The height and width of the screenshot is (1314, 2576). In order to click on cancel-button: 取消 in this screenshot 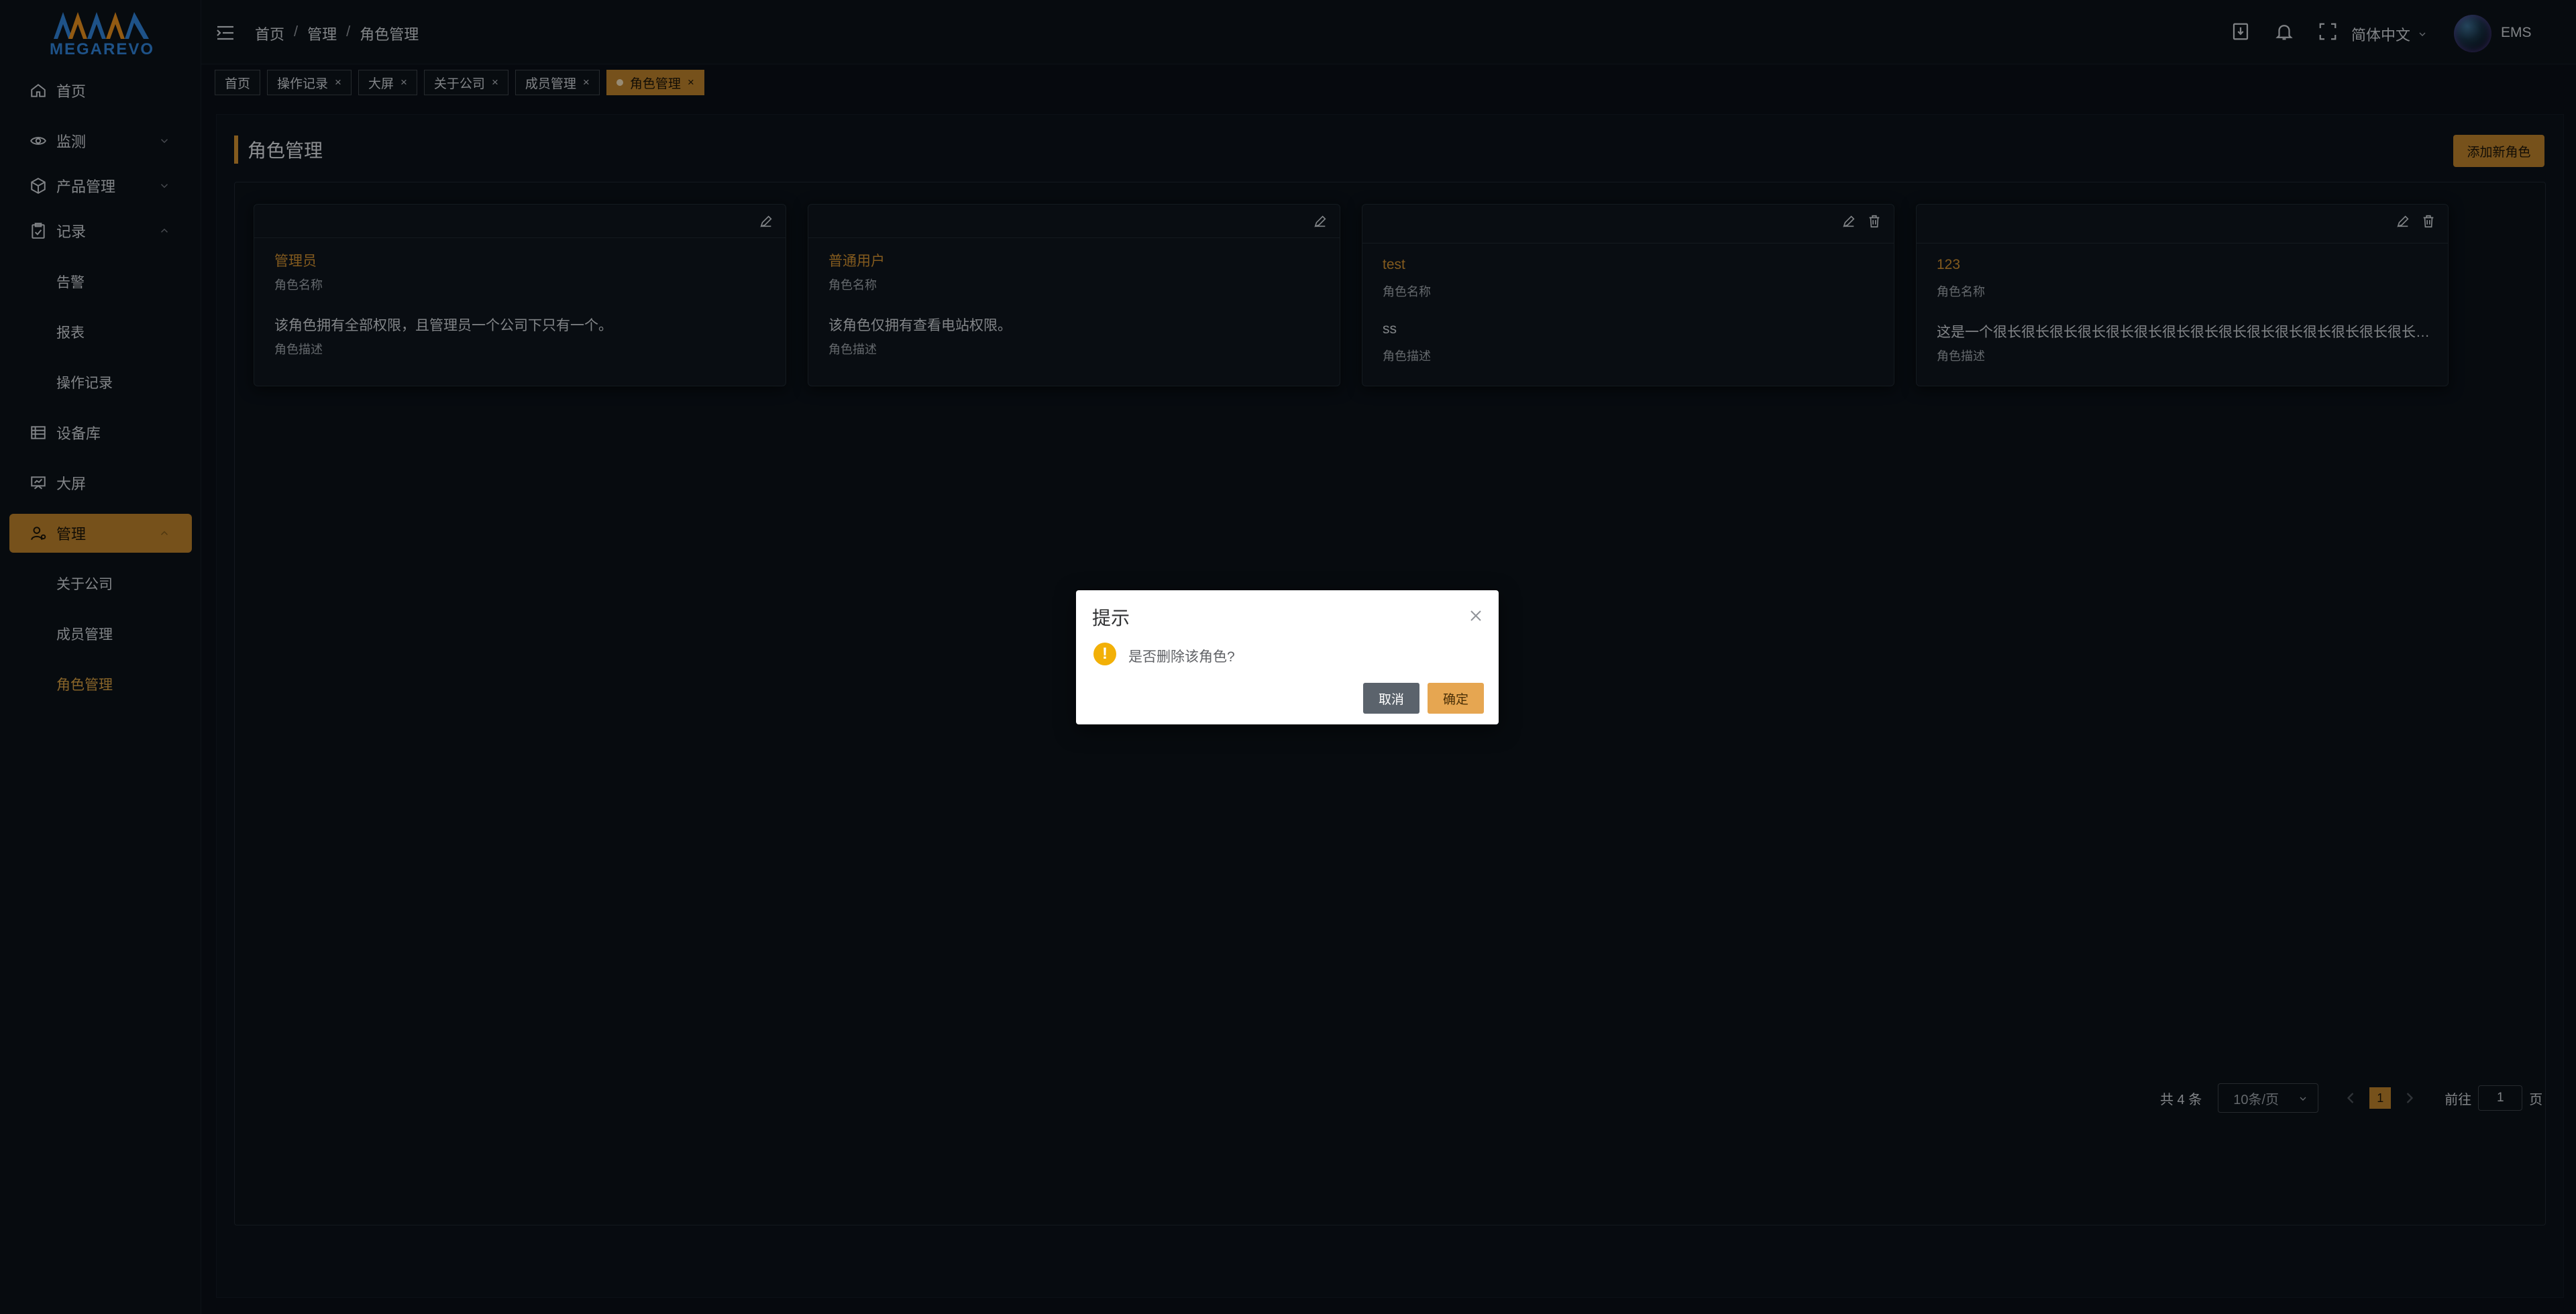, I will do `click(1391, 698)`.